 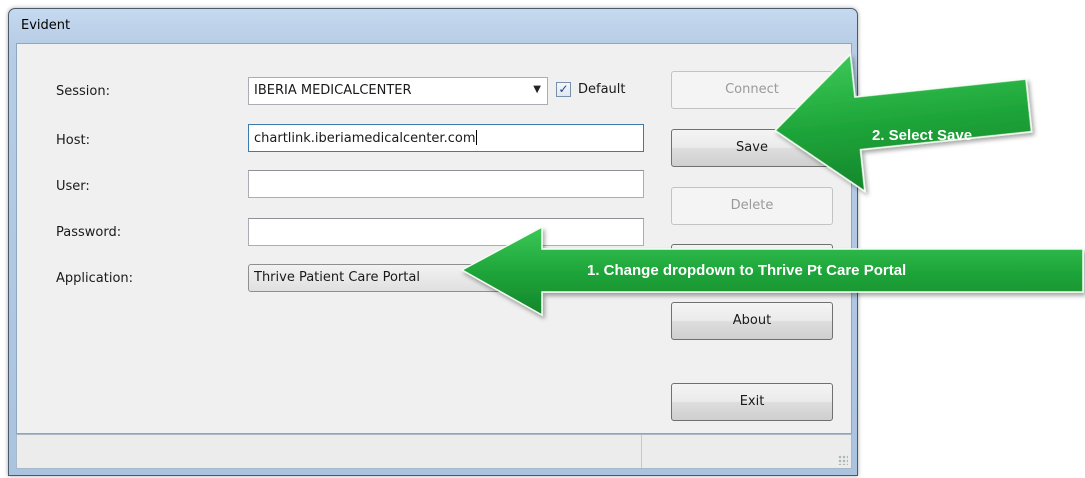 I want to click on host-input: chartlink.iberiamedicalcenter.com, so click(x=446, y=138).